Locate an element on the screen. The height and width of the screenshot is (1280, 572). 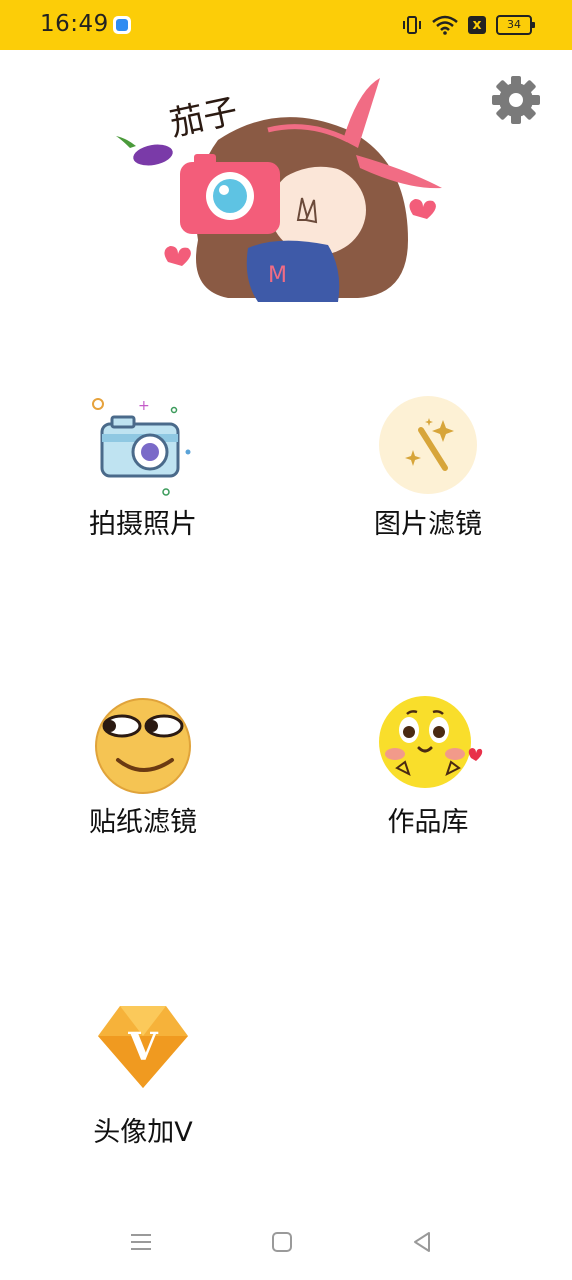
feature-label: 贴纸滤镜 is located at coordinates (143, 822).